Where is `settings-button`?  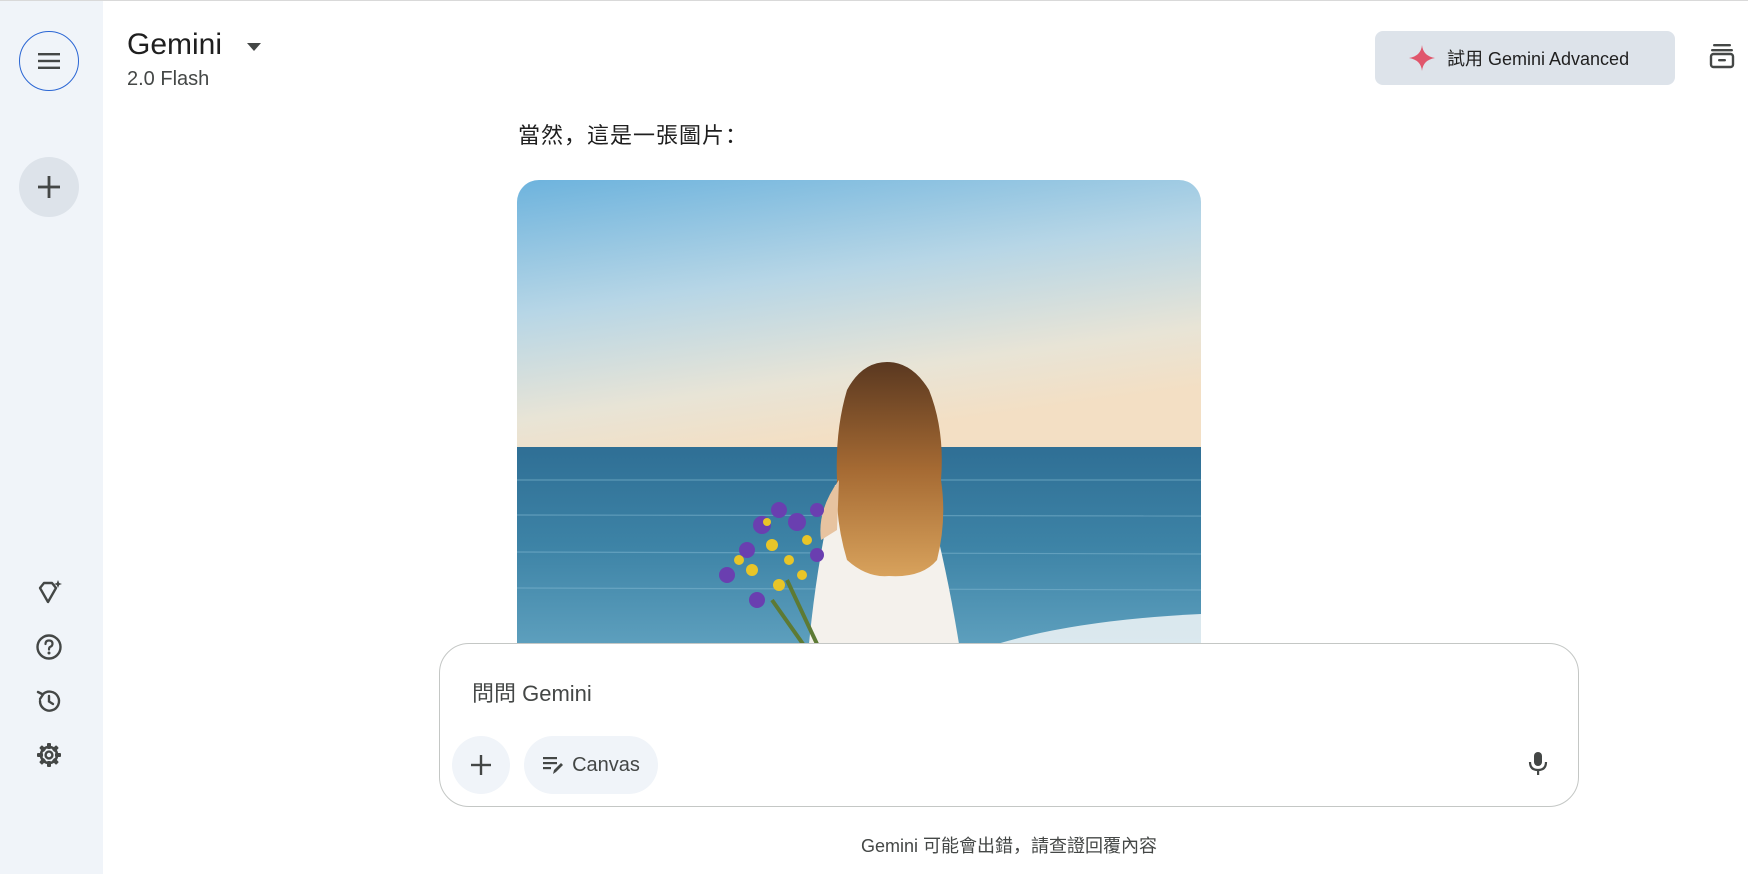
settings-button is located at coordinates (49, 755).